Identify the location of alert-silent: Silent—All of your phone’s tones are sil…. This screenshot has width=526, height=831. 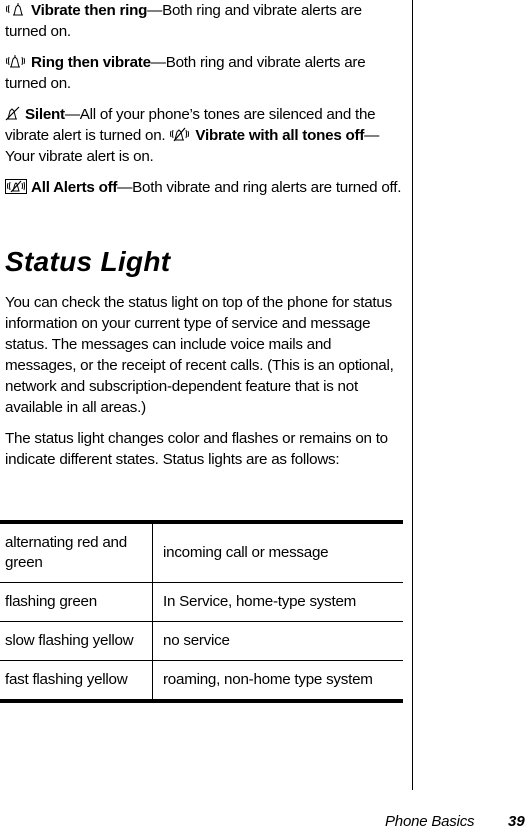
(192, 135).